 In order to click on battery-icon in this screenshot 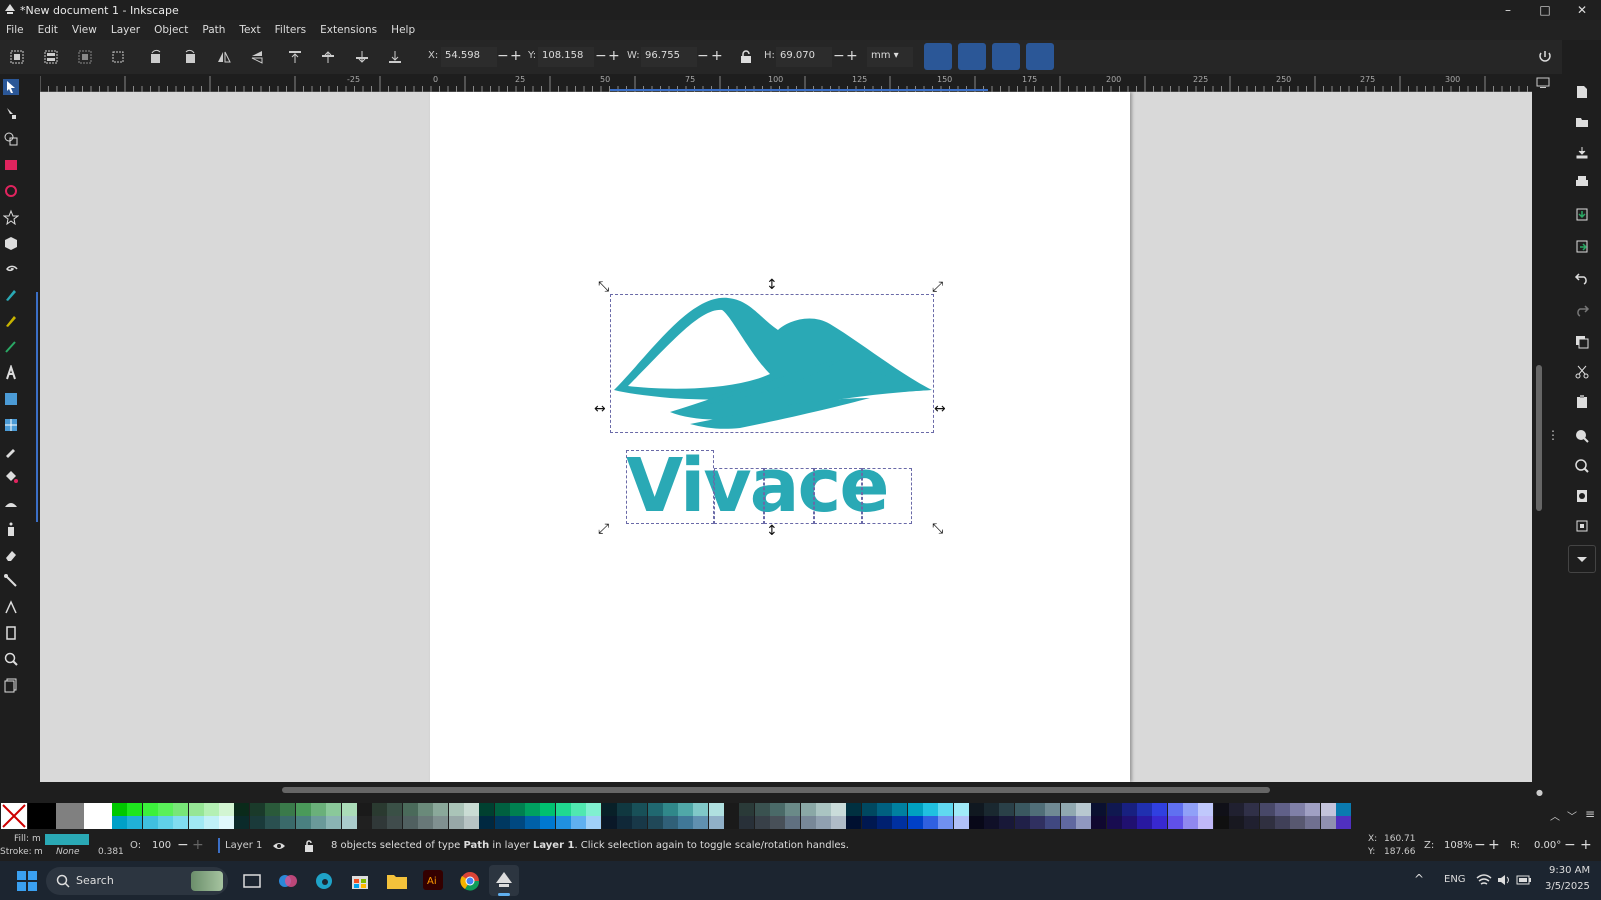, I will do `click(1524, 880)`.